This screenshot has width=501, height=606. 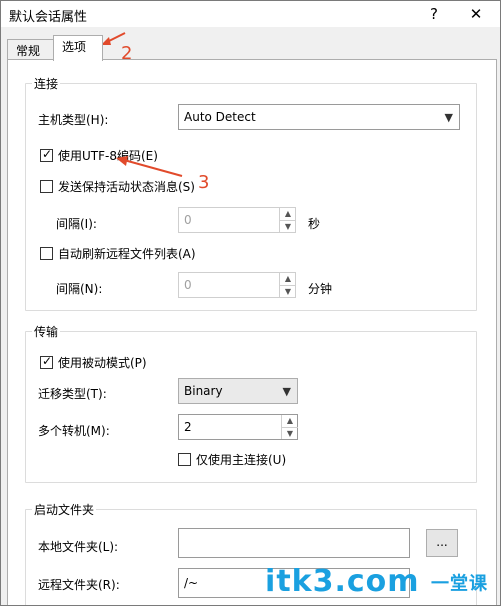 I want to click on watermark-cn: 一堂课, so click(x=459, y=584).